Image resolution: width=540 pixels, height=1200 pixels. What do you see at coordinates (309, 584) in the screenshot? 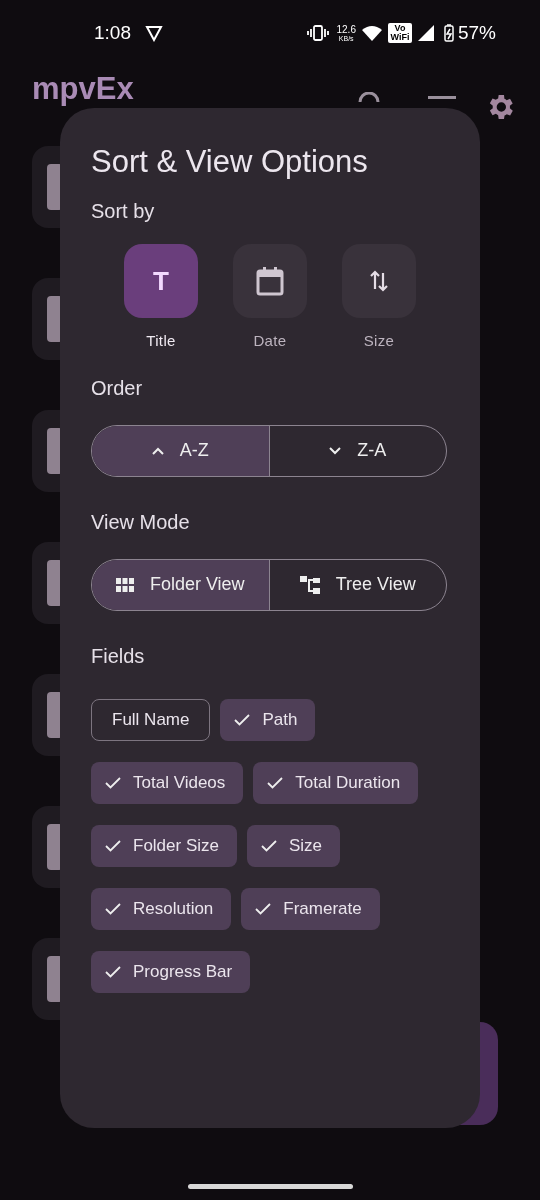
I see `tree-icon` at bounding box center [309, 584].